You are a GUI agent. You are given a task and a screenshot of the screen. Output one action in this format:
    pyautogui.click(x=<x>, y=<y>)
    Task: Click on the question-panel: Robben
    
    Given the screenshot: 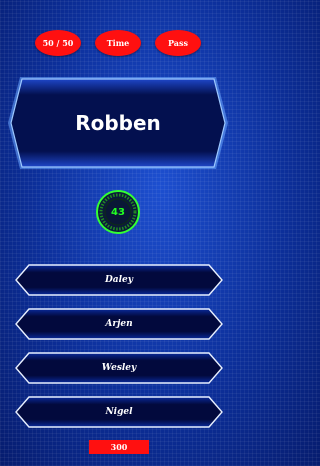 What is the action you would take?
    pyautogui.click(x=118, y=123)
    